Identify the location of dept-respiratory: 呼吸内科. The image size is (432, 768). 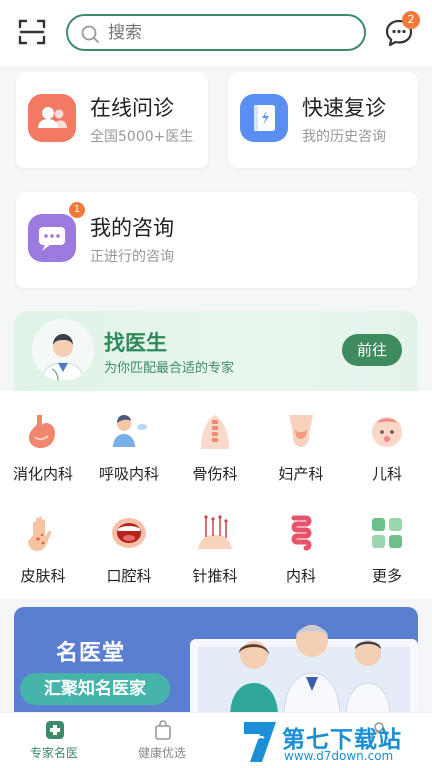
(129, 437).